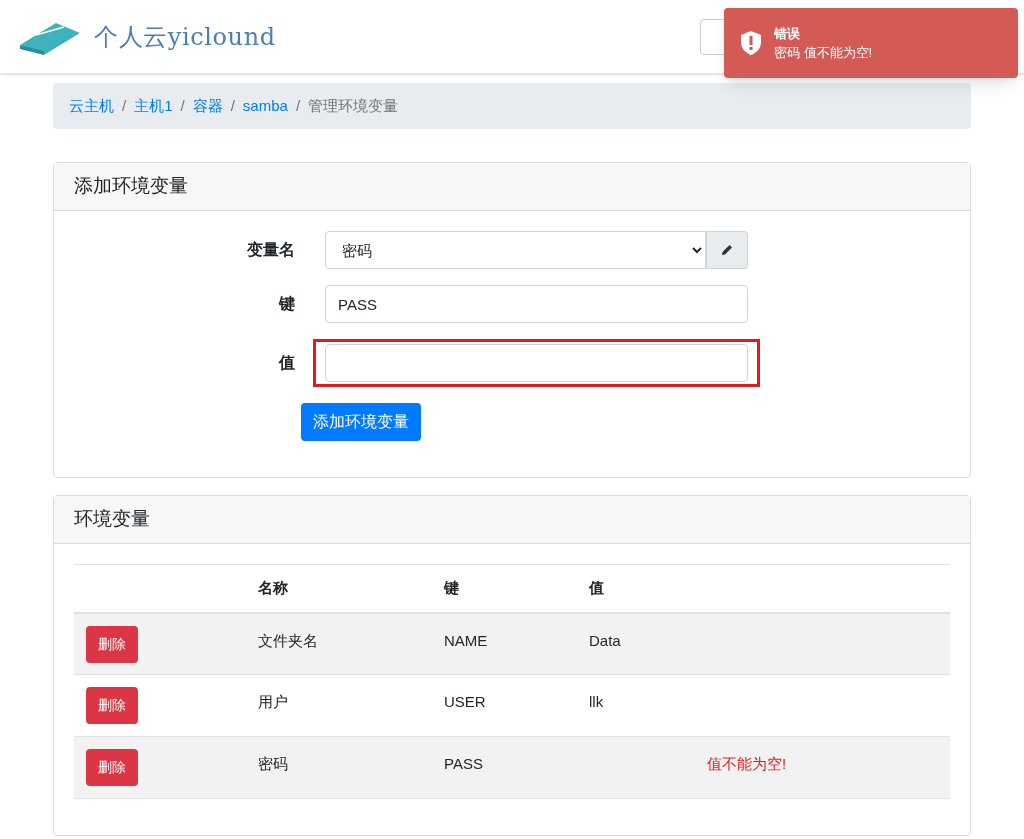  What do you see at coordinates (273, 701) in the screenshot?
I see `table-cell: 用户` at bounding box center [273, 701].